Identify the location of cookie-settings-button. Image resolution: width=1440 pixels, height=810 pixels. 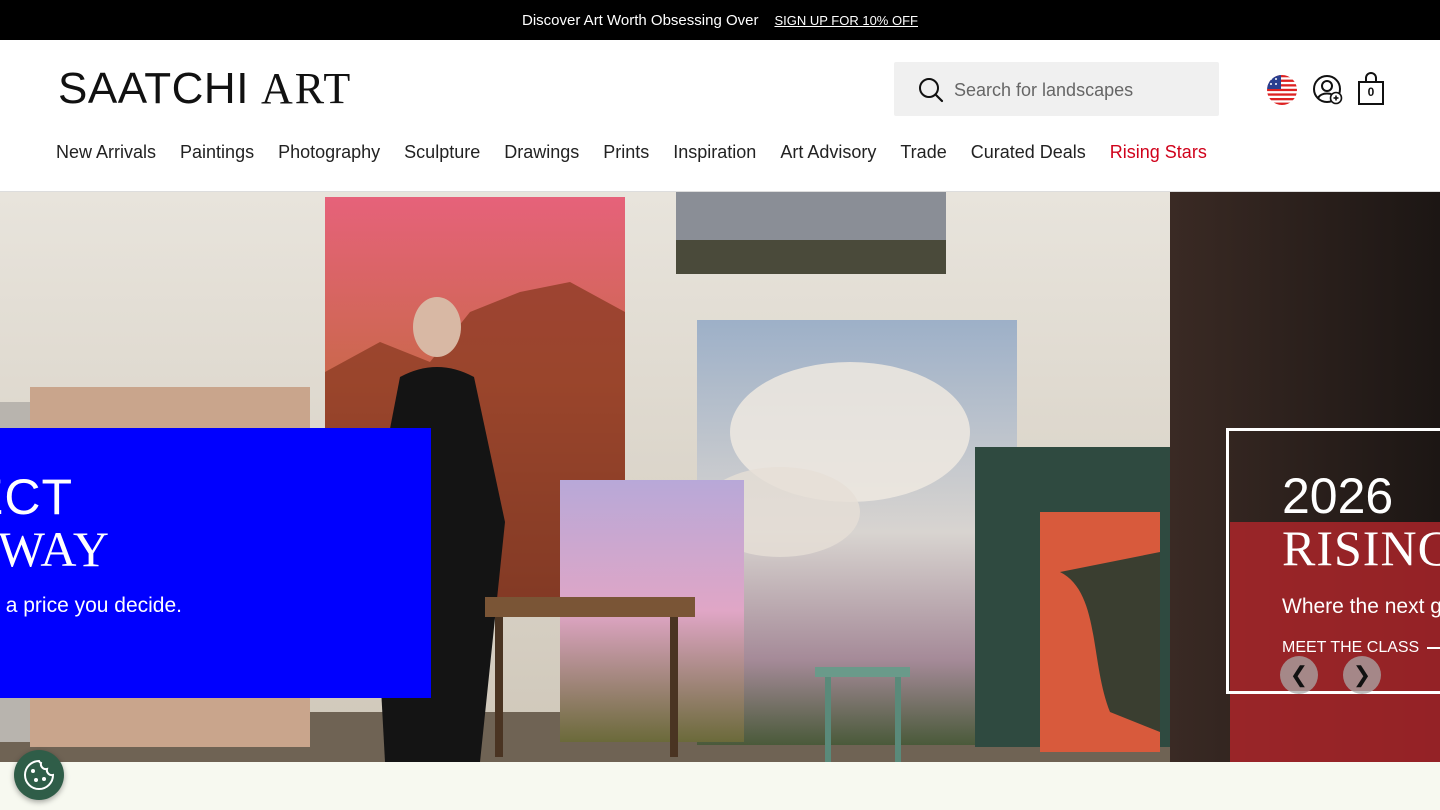
(39, 775).